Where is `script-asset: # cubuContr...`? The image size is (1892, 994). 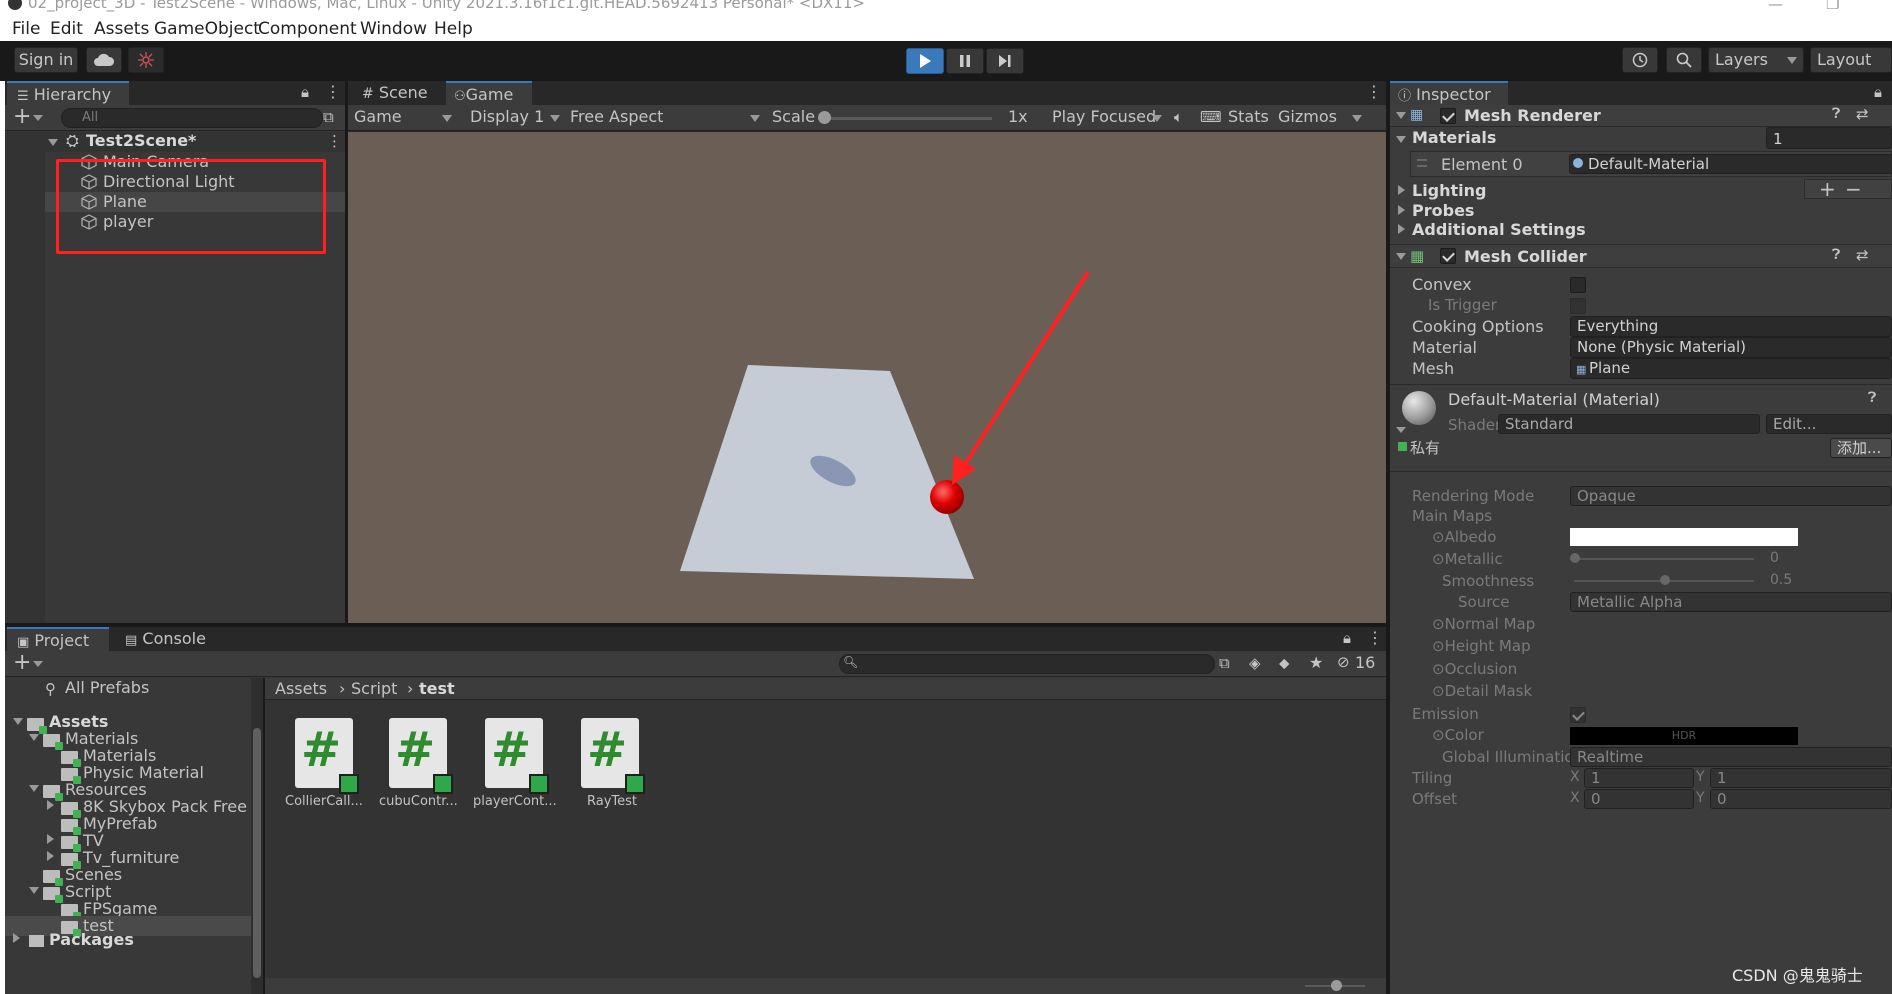
script-asset: # cubuContr... is located at coordinates (419, 768).